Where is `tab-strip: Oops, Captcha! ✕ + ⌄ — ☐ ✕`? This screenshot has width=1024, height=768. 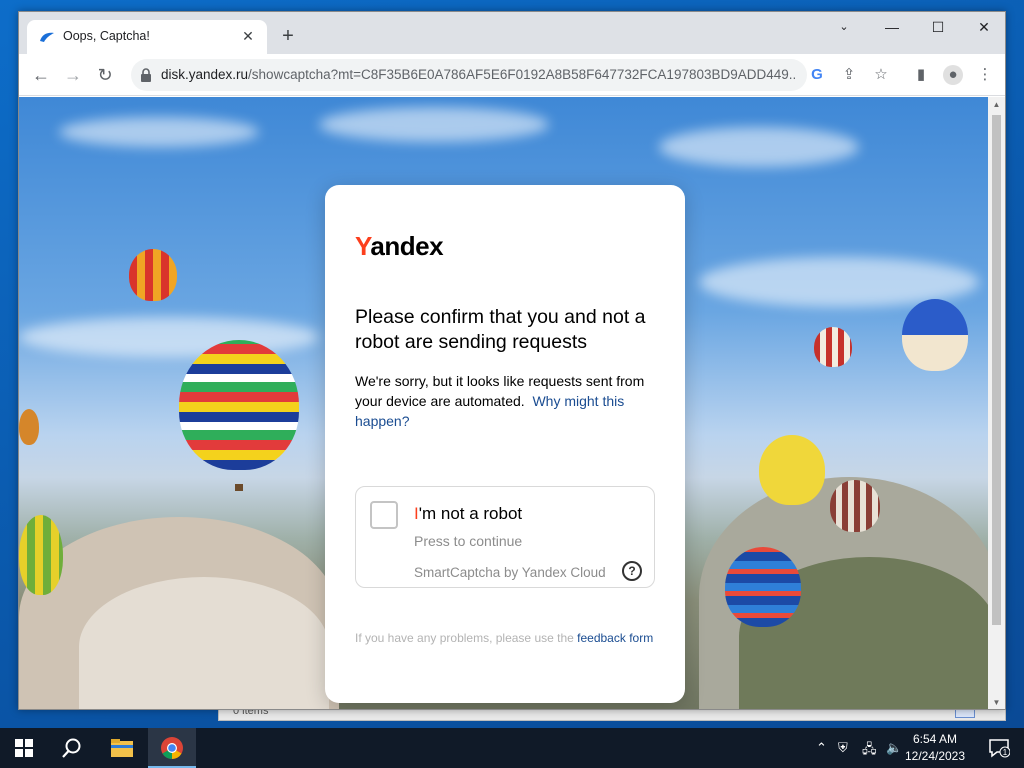 tab-strip: Oops, Captcha! ✕ + ⌄ — ☐ ✕ is located at coordinates (512, 33).